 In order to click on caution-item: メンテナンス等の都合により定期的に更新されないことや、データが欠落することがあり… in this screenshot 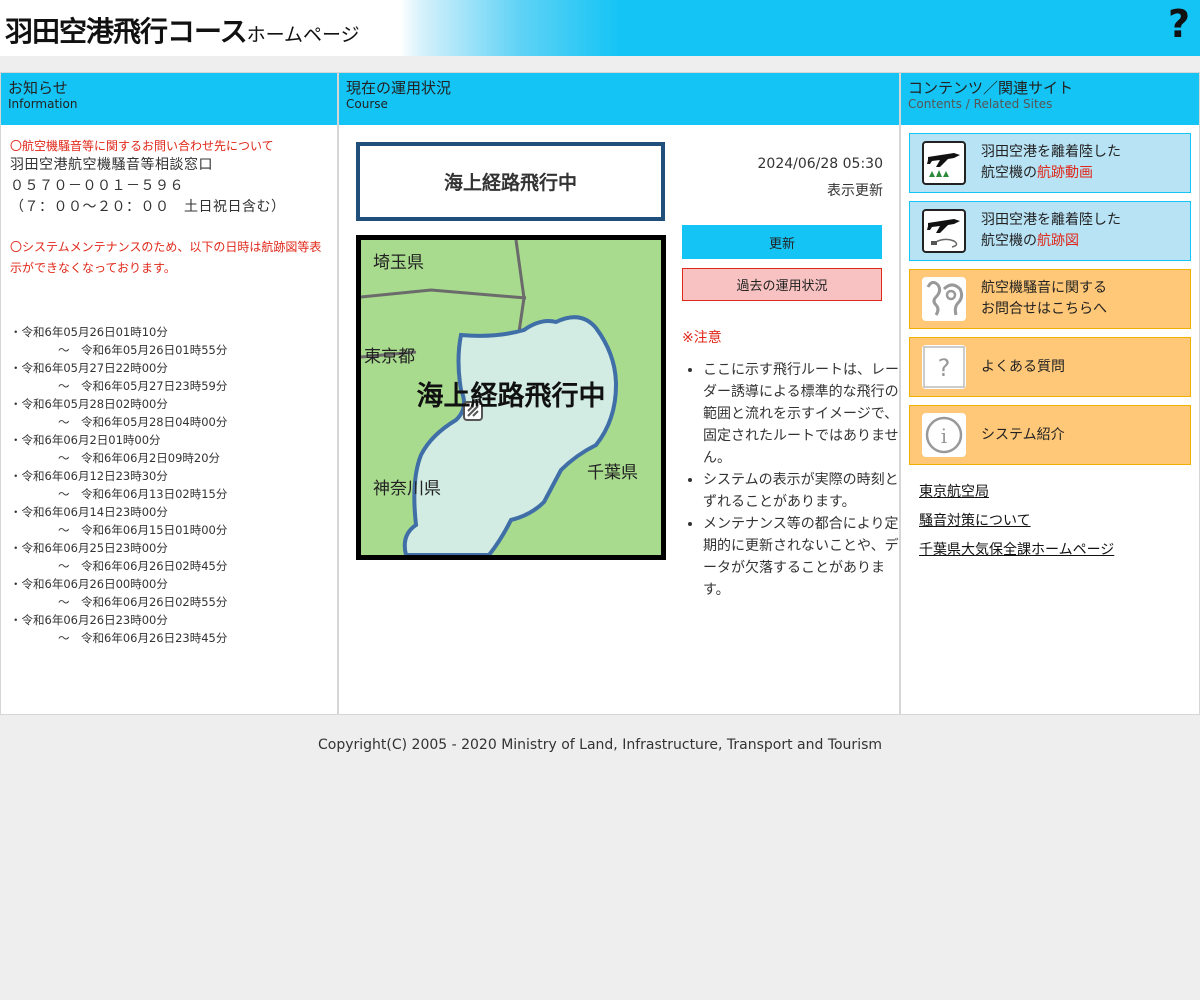, I will do `click(803, 557)`.